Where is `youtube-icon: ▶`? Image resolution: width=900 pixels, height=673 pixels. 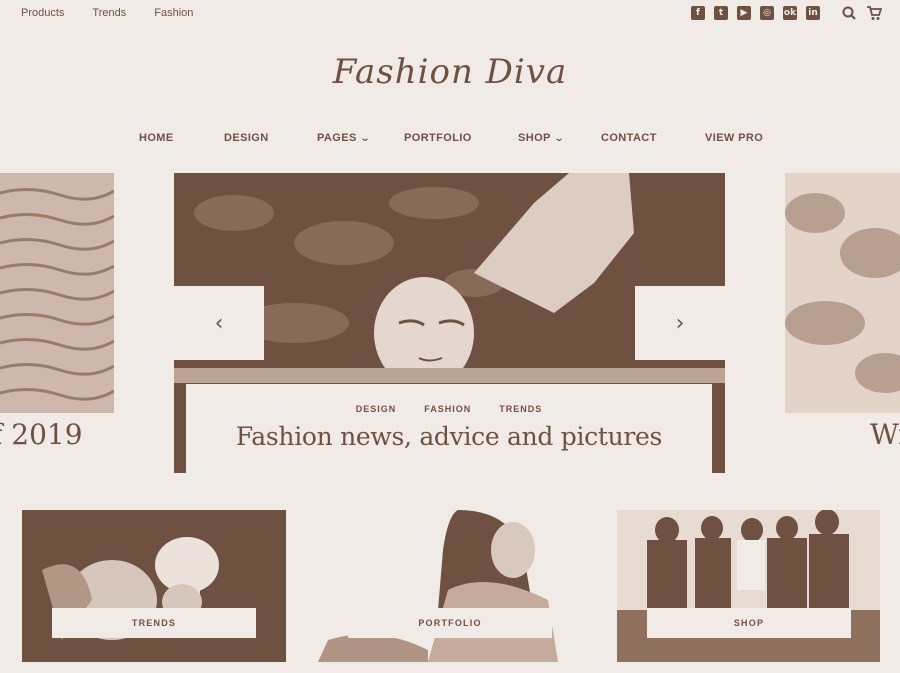
youtube-icon: ▶ is located at coordinates (744, 13).